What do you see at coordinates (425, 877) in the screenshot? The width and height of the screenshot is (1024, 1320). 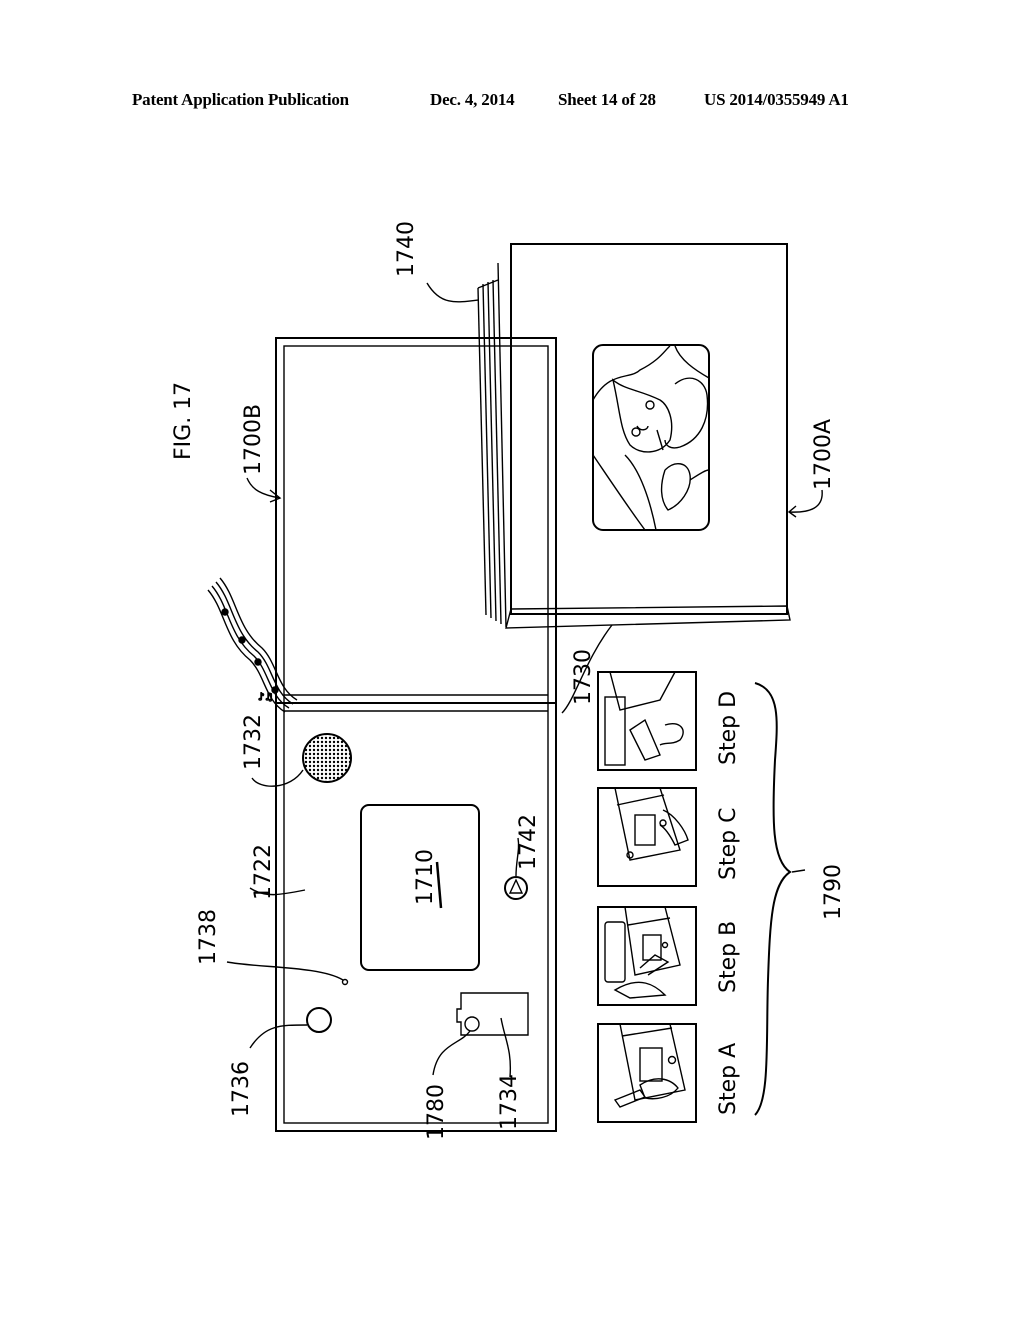 I see `label-1710: 1710` at bounding box center [425, 877].